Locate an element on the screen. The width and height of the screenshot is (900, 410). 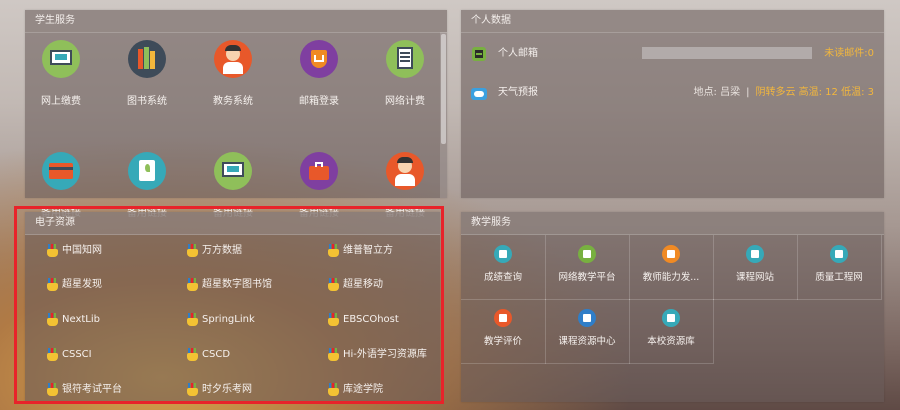
network-teaching-icon is located at coordinates (587, 254).